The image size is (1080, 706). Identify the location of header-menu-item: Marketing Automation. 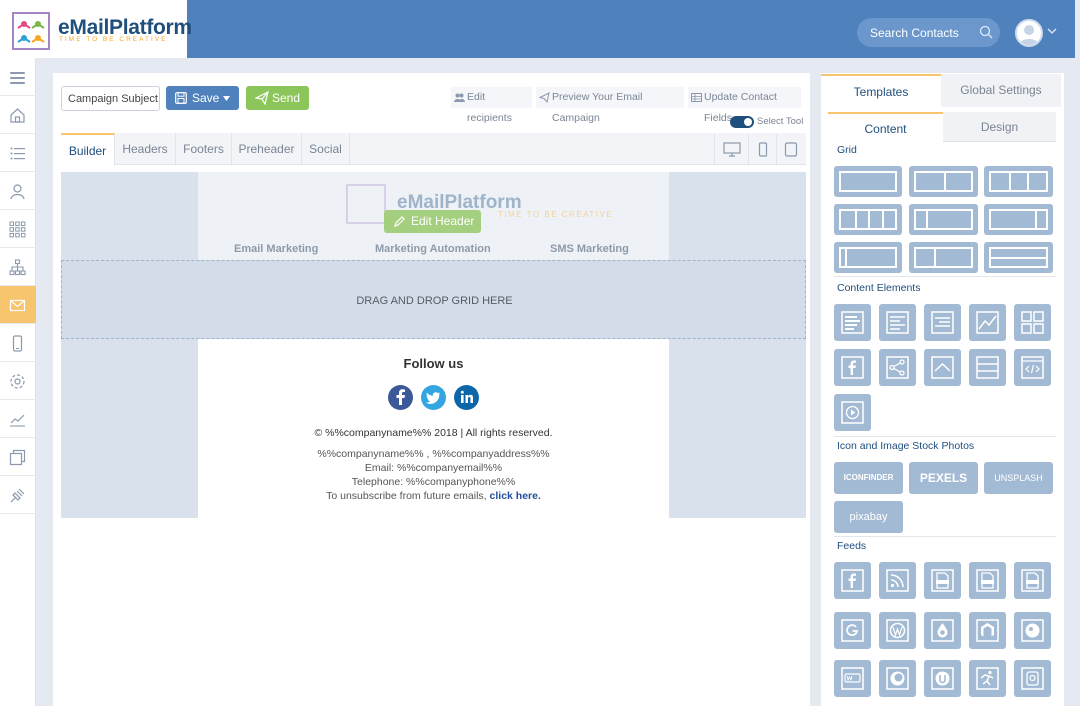
(433, 249).